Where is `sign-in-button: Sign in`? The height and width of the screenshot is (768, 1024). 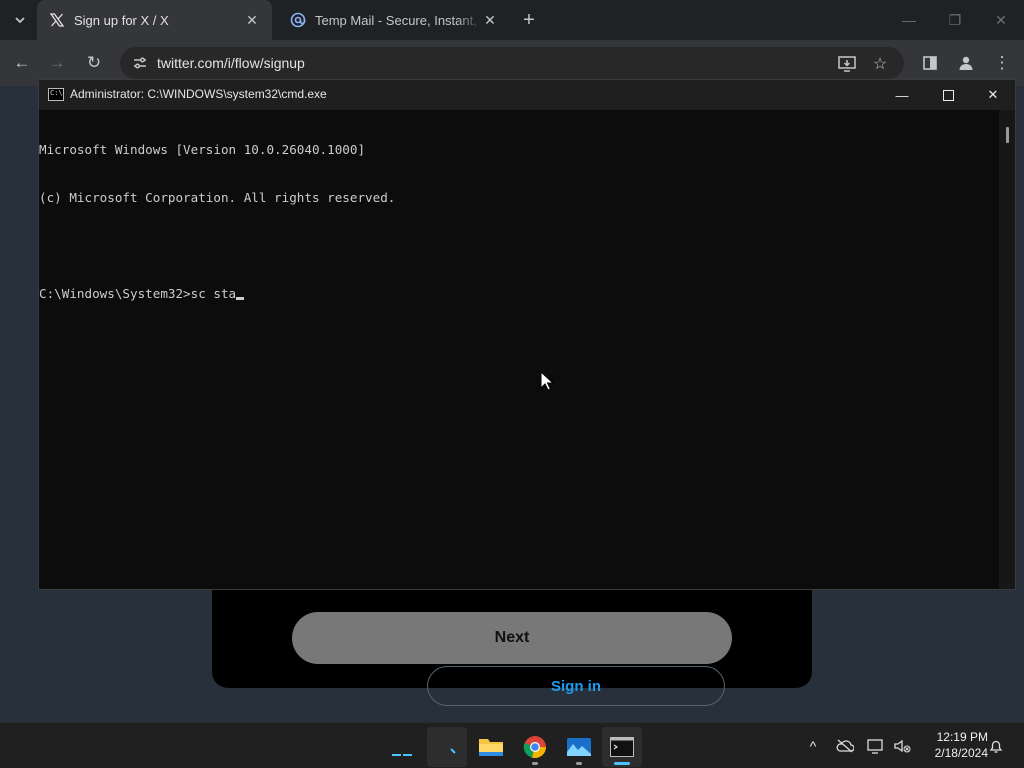 sign-in-button: Sign in is located at coordinates (576, 686).